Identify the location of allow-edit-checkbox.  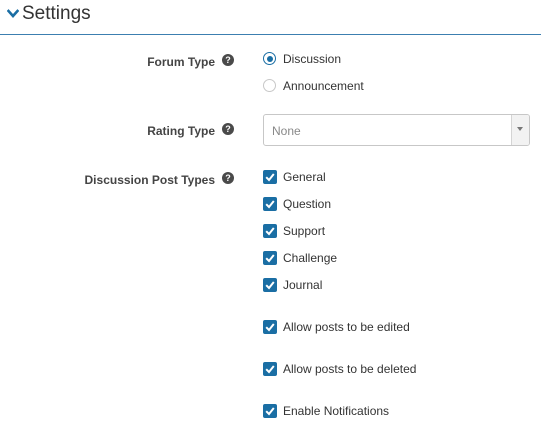
(270, 327).